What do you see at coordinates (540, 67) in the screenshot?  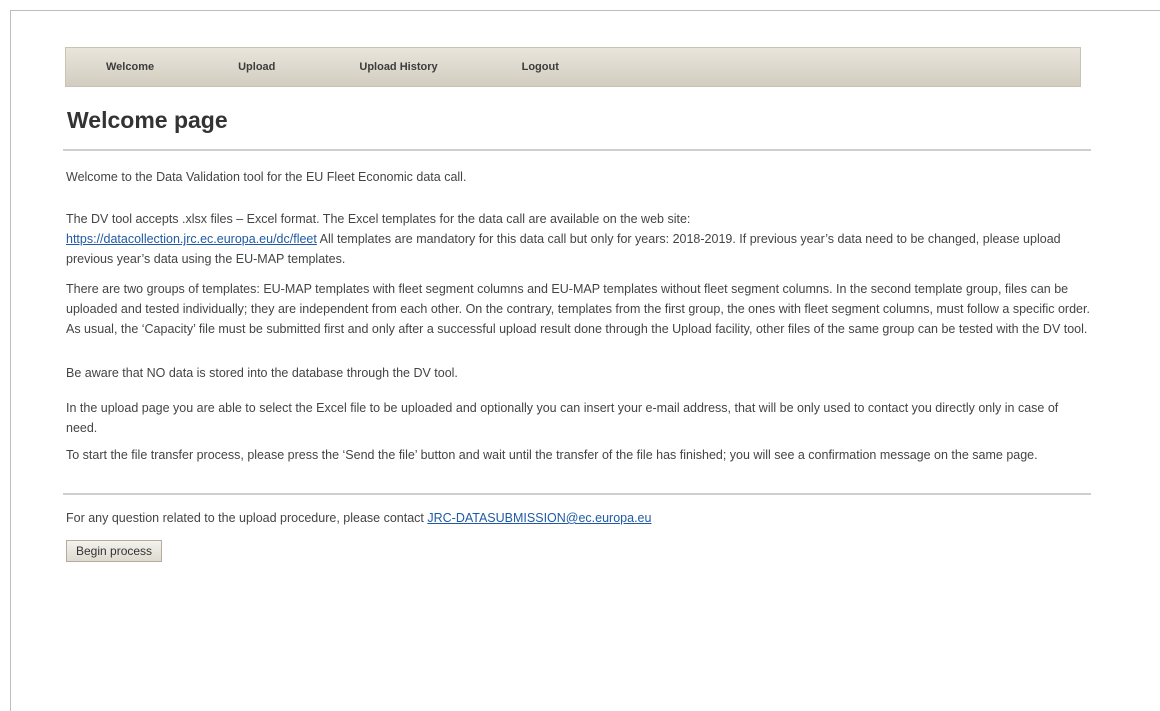 I see `nav-logout: Logout` at bounding box center [540, 67].